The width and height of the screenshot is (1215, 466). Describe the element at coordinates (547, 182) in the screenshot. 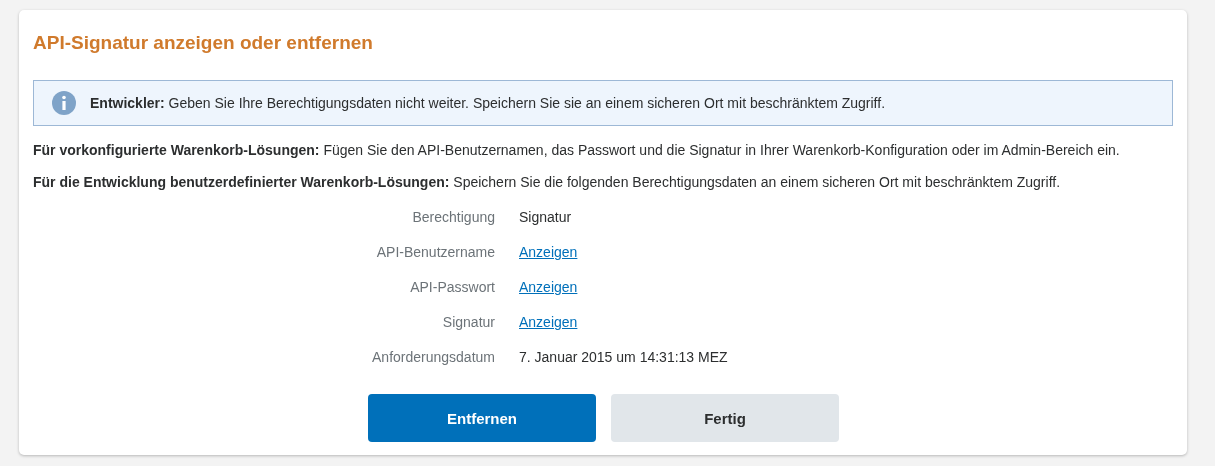

I see `instruction-text: Für die Entwicklung benutzerdefinierter Warenkorb-Lösungen: Speichern Sie die folgenden Berechtigungsdaten an einem sicheren Ort mit beschränktem Zugriff.` at that location.